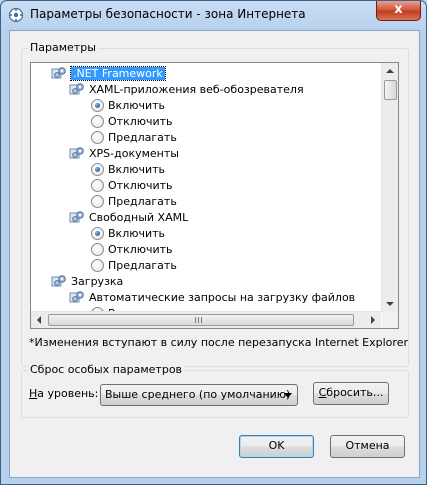 This screenshot has width=427, height=485. I want to click on close-button: x, so click(398, 11).